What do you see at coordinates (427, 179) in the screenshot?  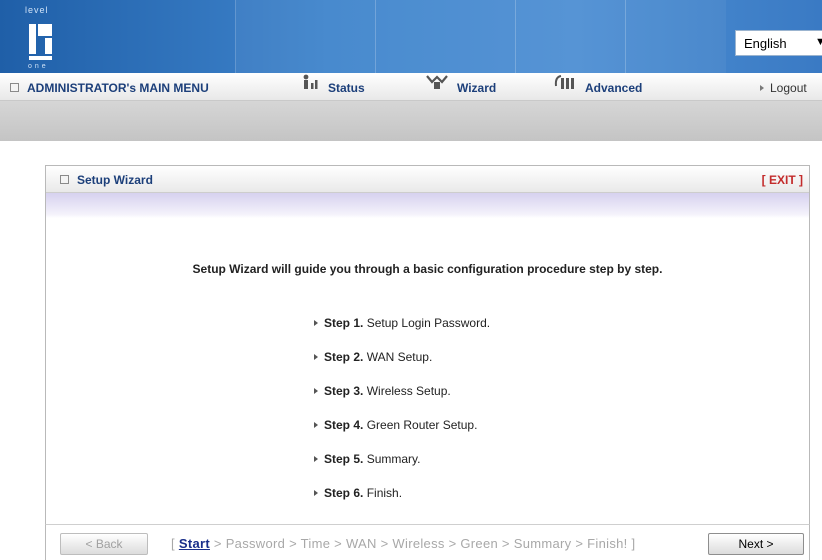 I see `panel-header: Setup Wizard [ EXIT ]` at bounding box center [427, 179].